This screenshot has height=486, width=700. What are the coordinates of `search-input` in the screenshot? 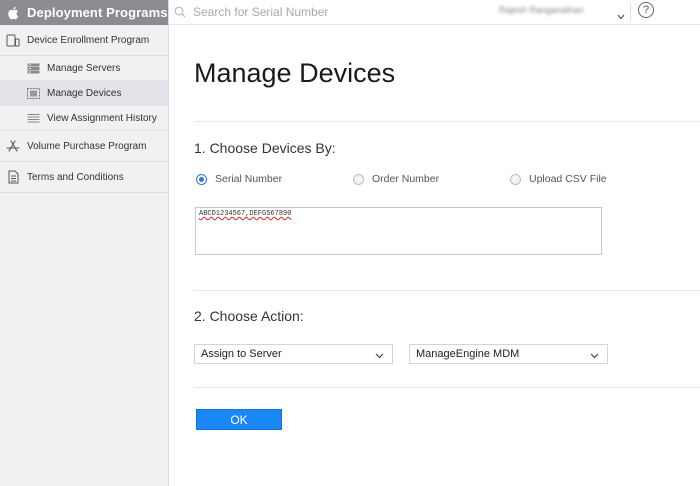 It's located at (343, 12).